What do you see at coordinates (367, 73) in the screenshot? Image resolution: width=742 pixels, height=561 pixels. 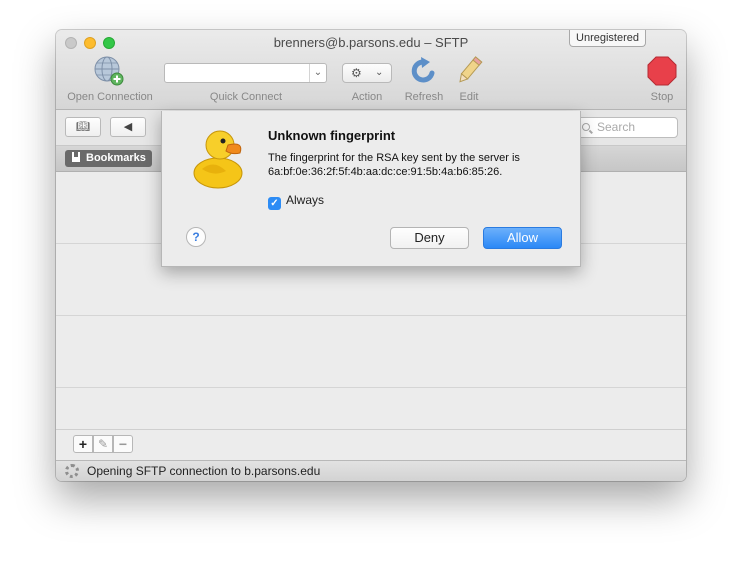 I see `action-menu-button: ⚙ ⌄` at bounding box center [367, 73].